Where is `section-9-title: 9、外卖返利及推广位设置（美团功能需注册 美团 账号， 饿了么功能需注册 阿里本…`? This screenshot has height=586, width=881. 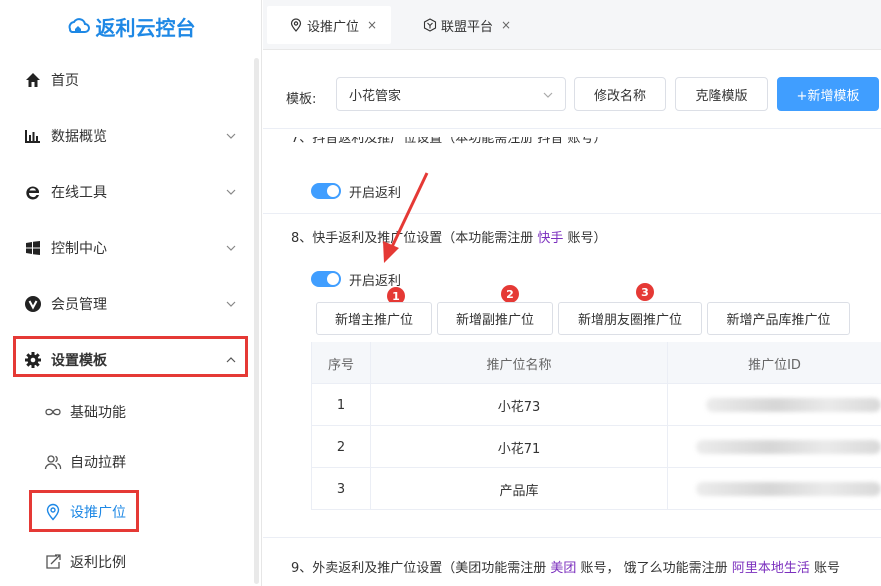
section-9-title: 9、外卖返利及推广位设置（美团功能需注册 美团 账号， 饿了么功能需注册 阿里本… is located at coordinates (565, 566).